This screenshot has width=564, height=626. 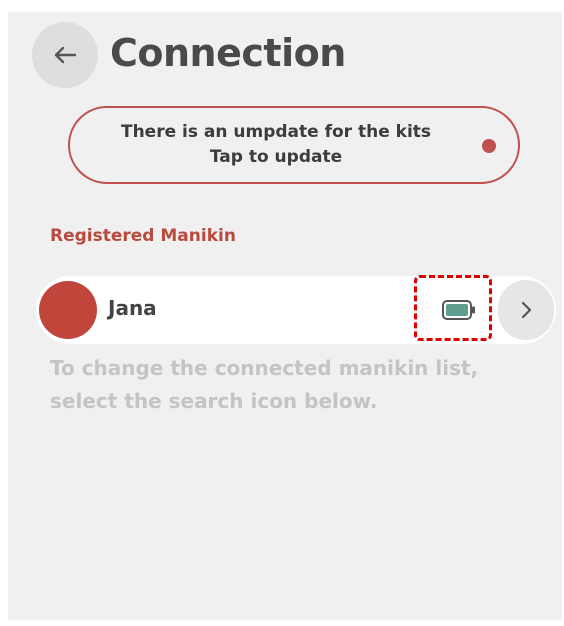 I want to click on manikin-detail-button, so click(x=526, y=310).